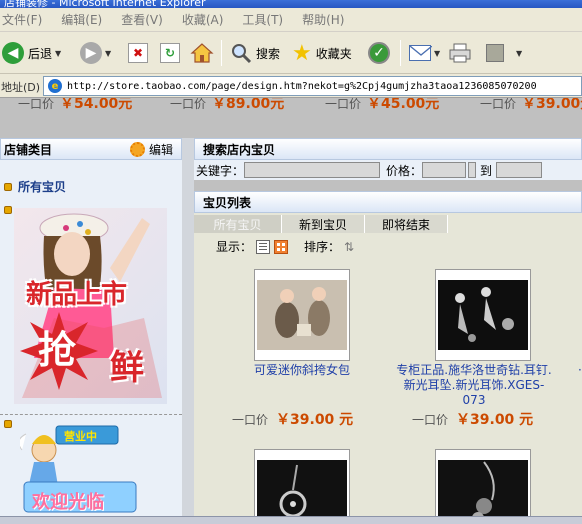  What do you see at coordinates (91, 414) in the screenshot?
I see `sidebar-divider` at bounding box center [91, 414].